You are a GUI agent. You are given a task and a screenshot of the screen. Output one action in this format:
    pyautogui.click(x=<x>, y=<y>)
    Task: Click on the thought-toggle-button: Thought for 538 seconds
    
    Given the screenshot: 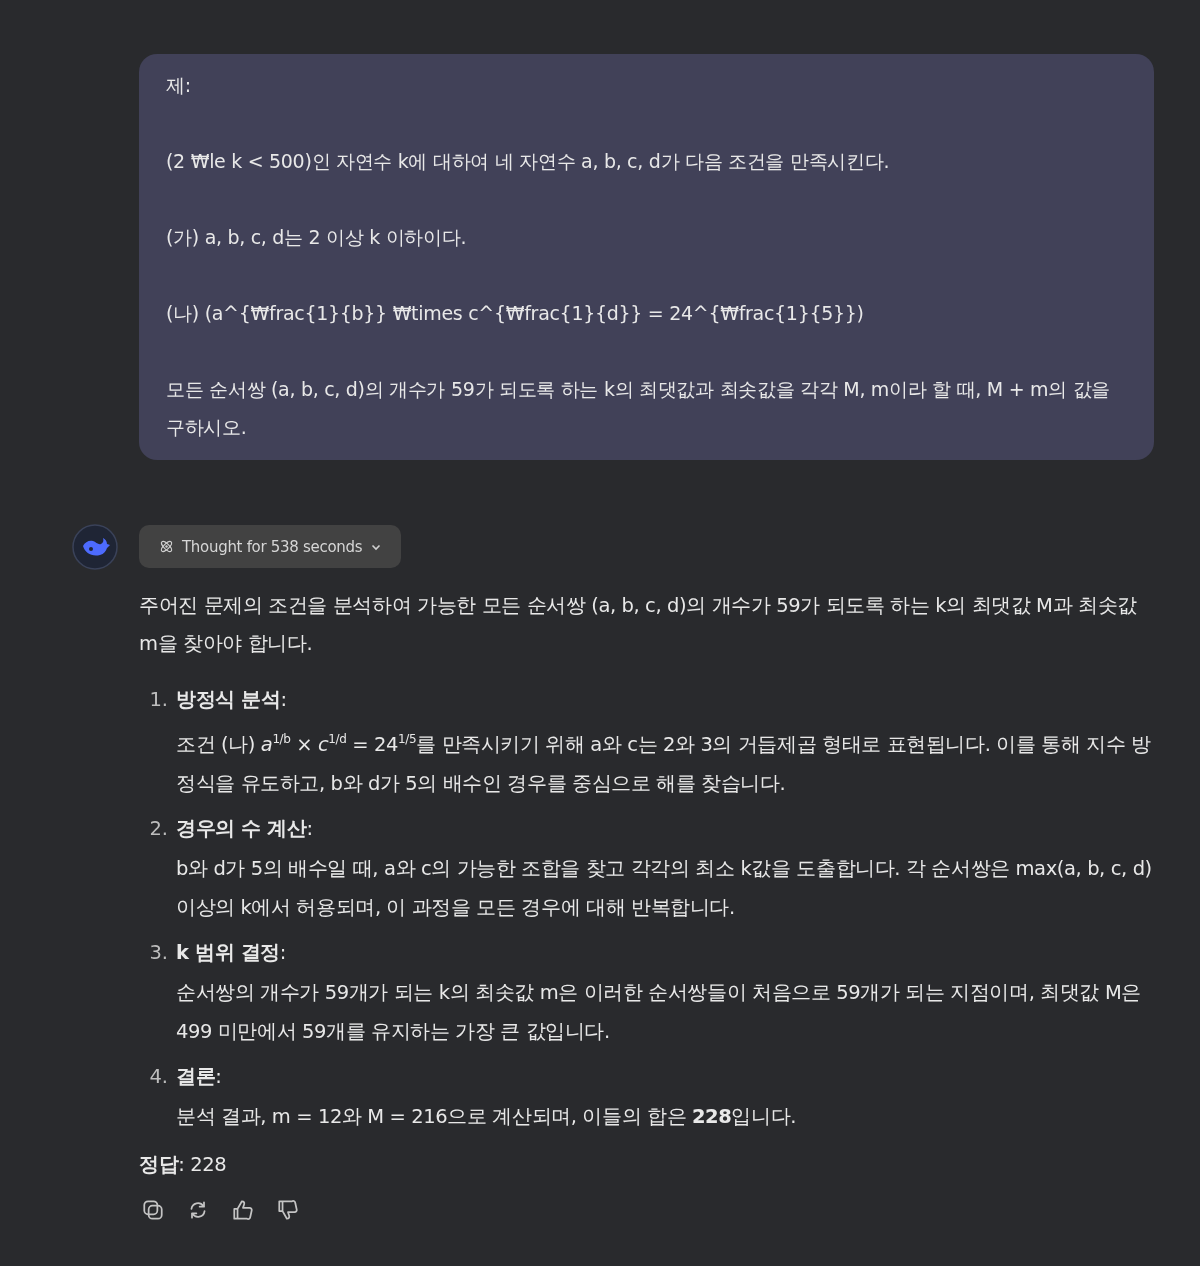 What is the action you would take?
    pyautogui.click(x=270, y=546)
    